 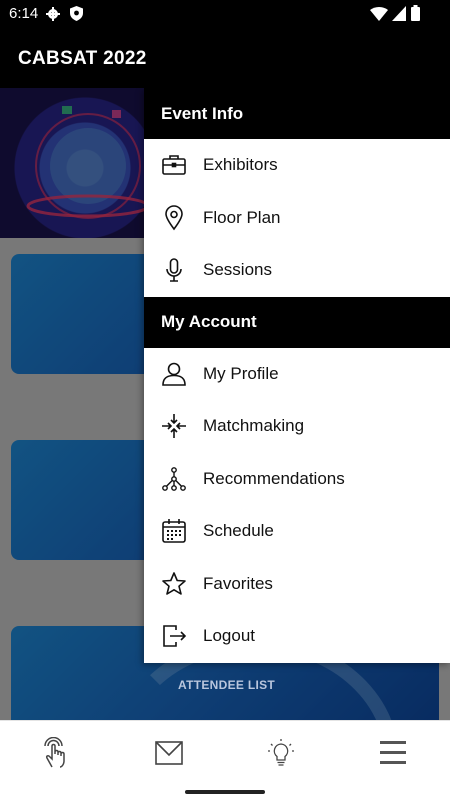 I want to click on menu-item-label: Floor Plan, so click(x=242, y=217).